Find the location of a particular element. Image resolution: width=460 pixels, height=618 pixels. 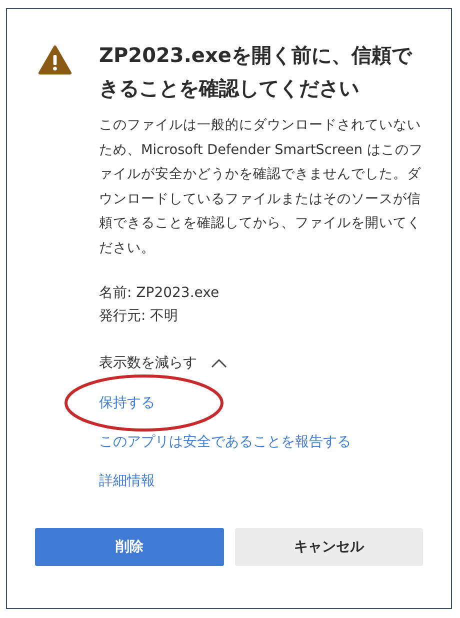

detail-text: 発行元: 不明 is located at coordinates (139, 316).